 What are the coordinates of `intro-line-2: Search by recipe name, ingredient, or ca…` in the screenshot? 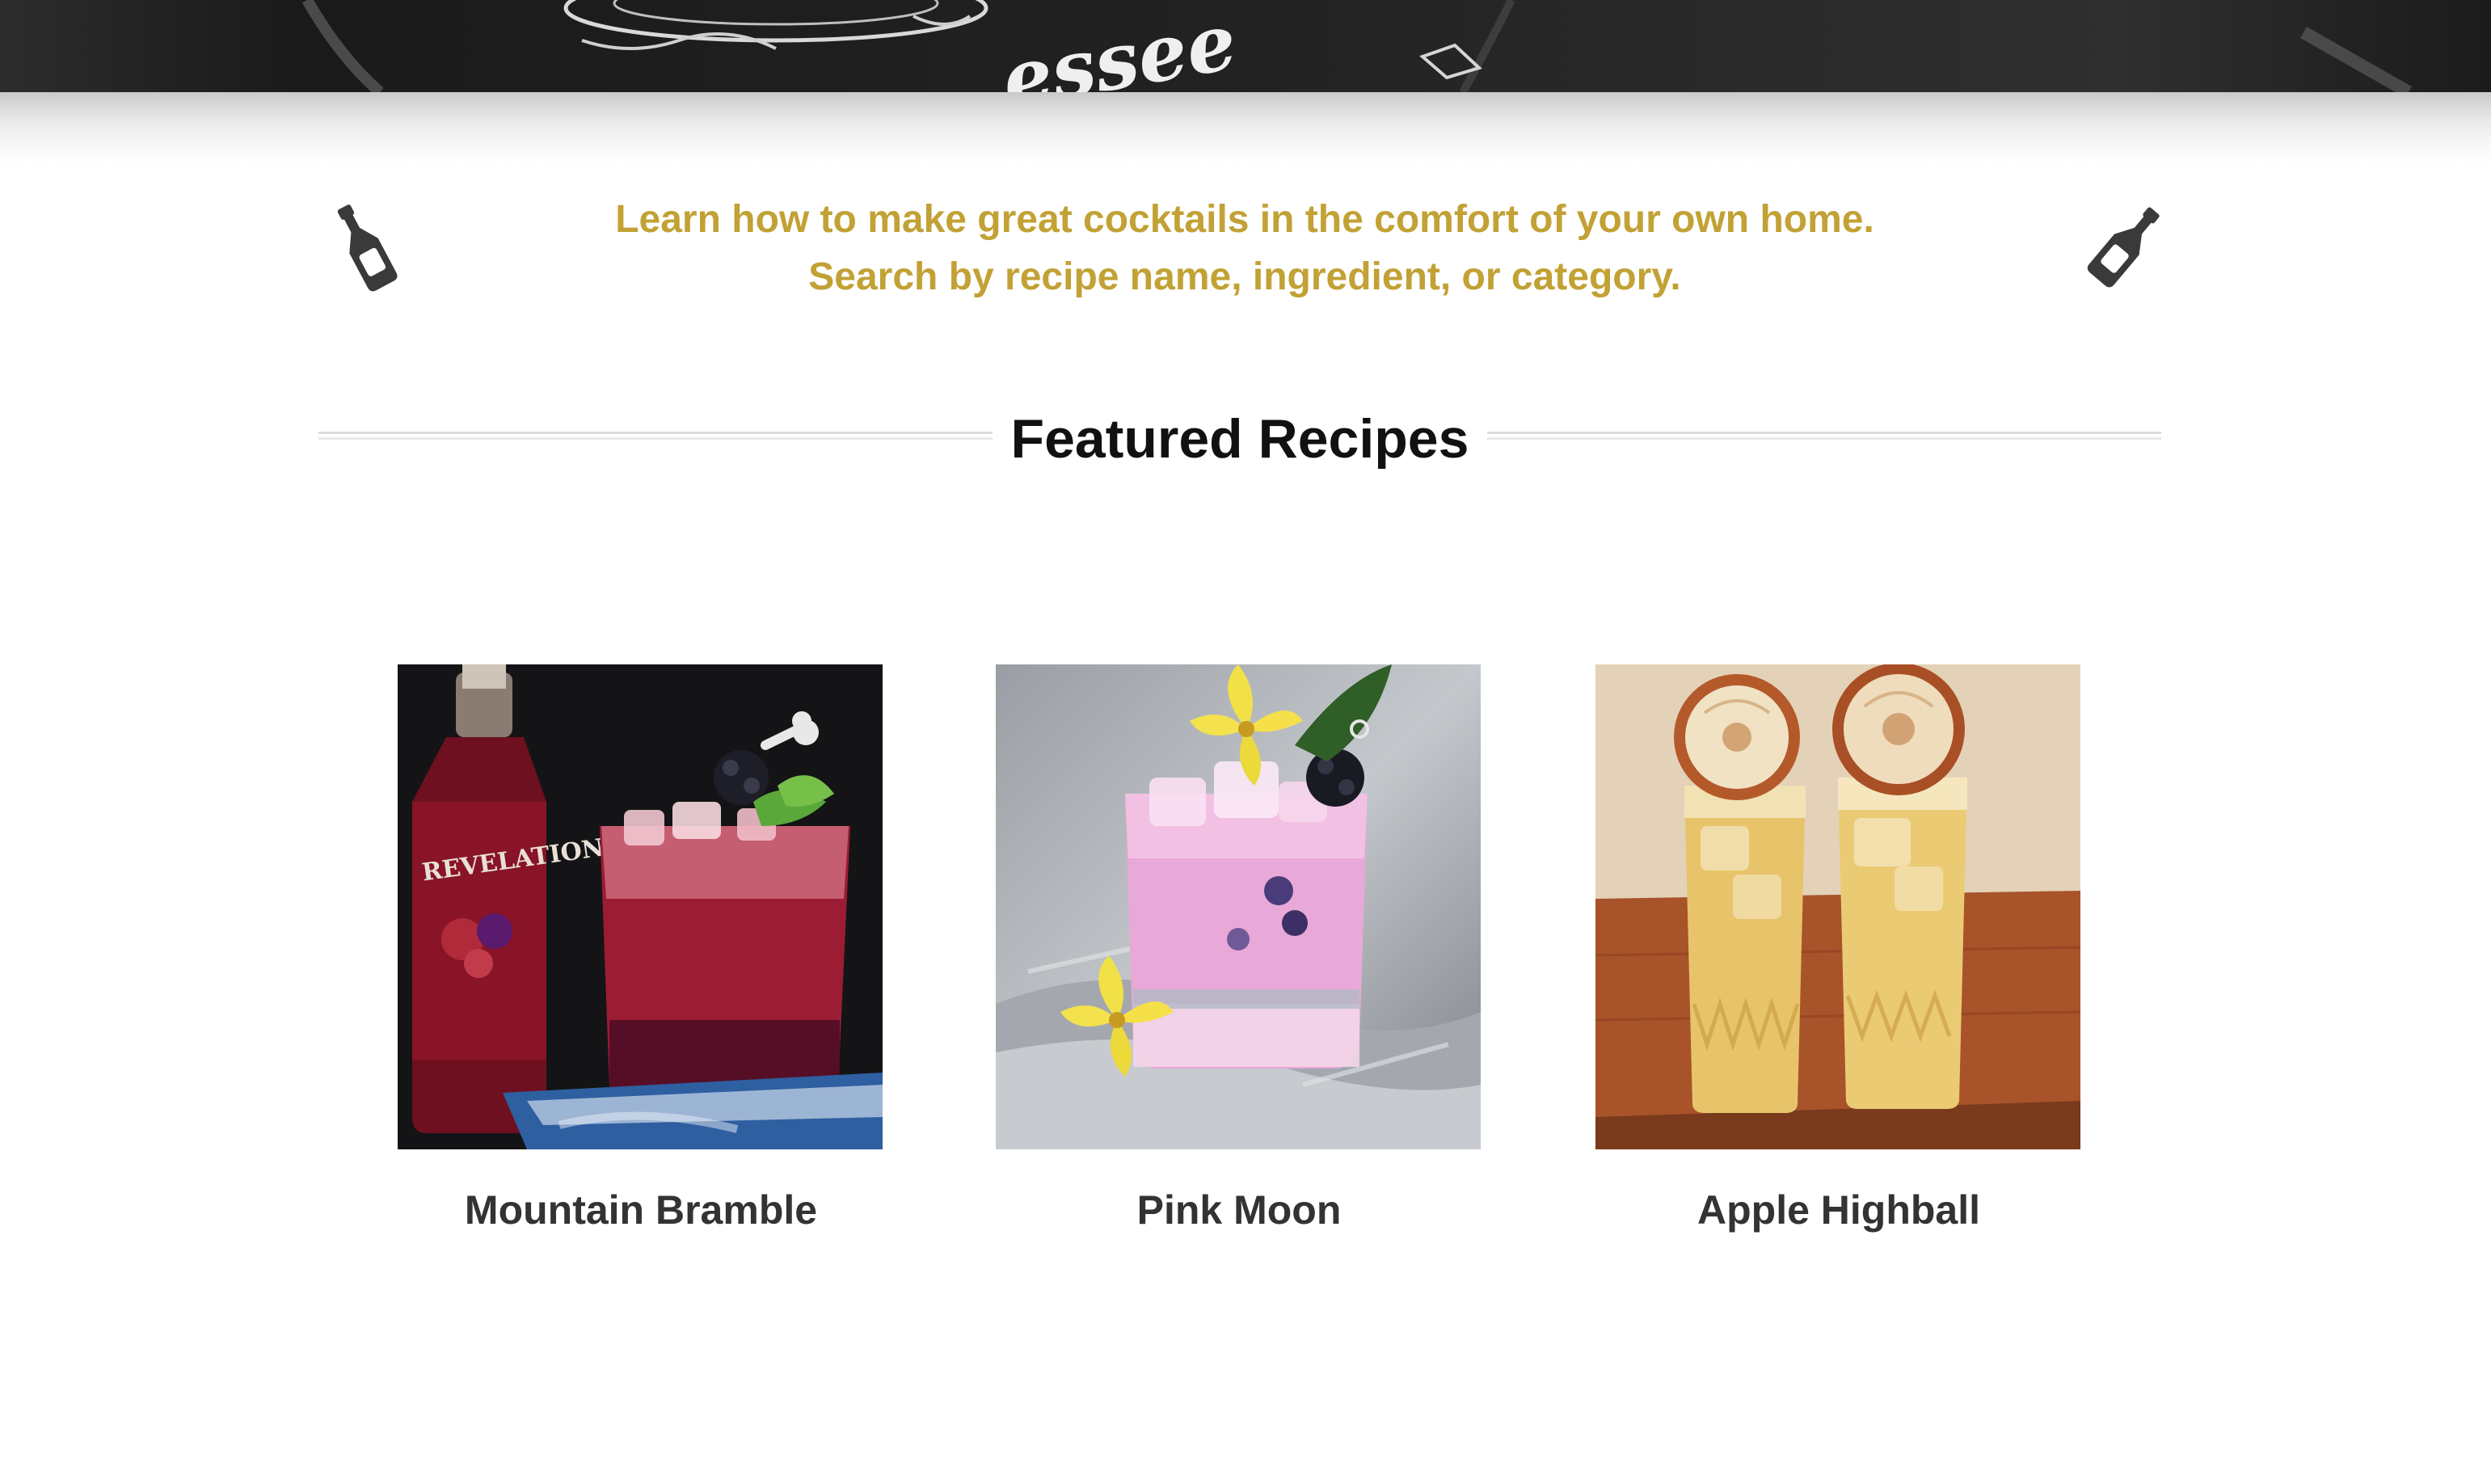 It's located at (1244, 276).